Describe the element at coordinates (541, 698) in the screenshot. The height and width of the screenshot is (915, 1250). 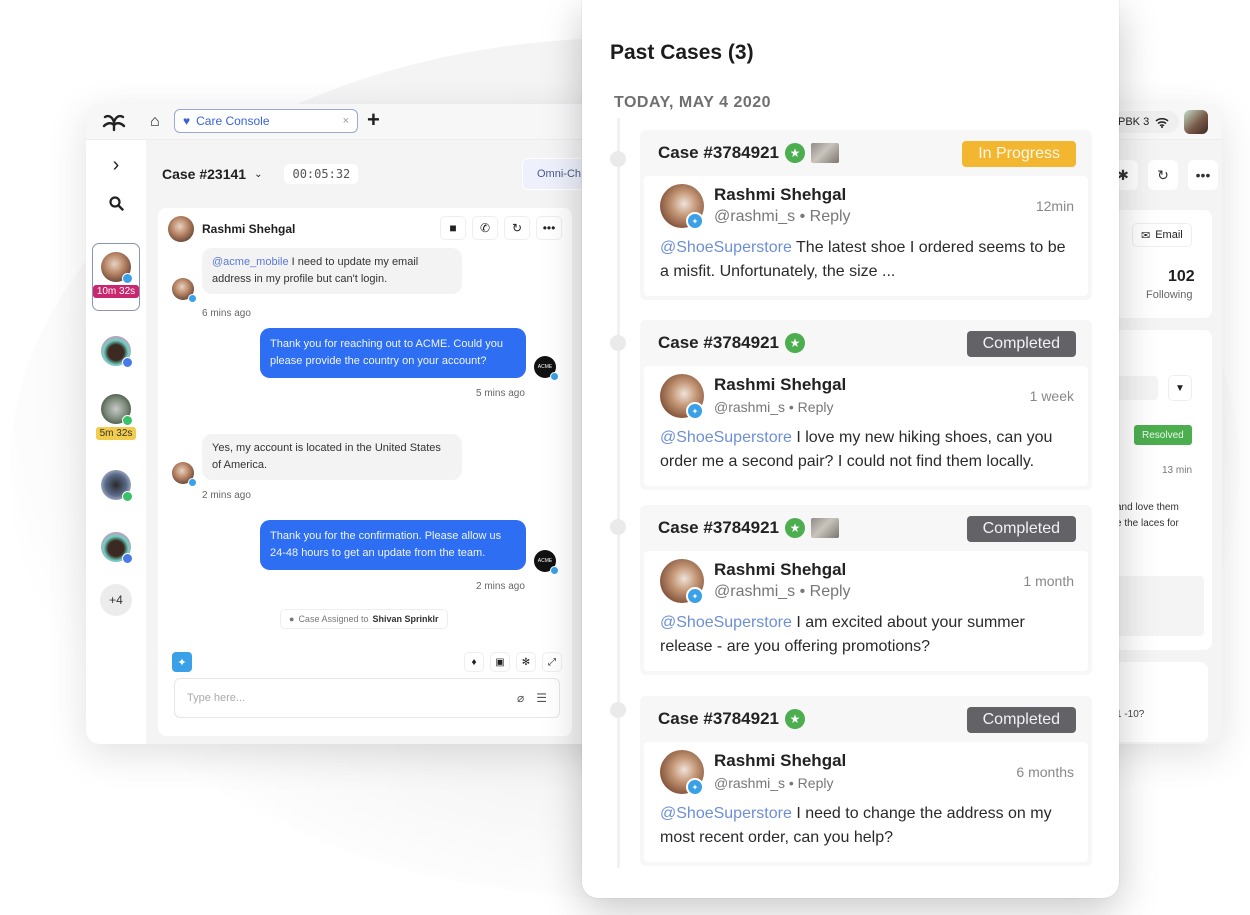
I see `template-icon: ☰` at that location.